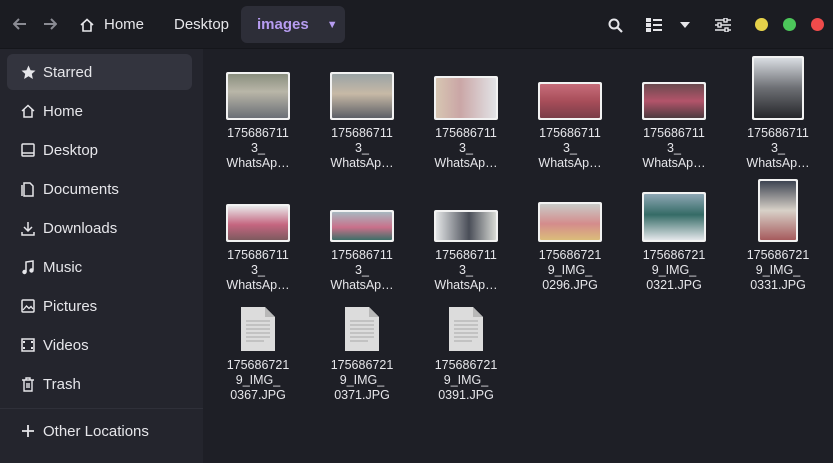 The height and width of the screenshot is (463, 833). I want to click on file-item: 175686721 9_IMG_ 0331.JPG, so click(778, 236).